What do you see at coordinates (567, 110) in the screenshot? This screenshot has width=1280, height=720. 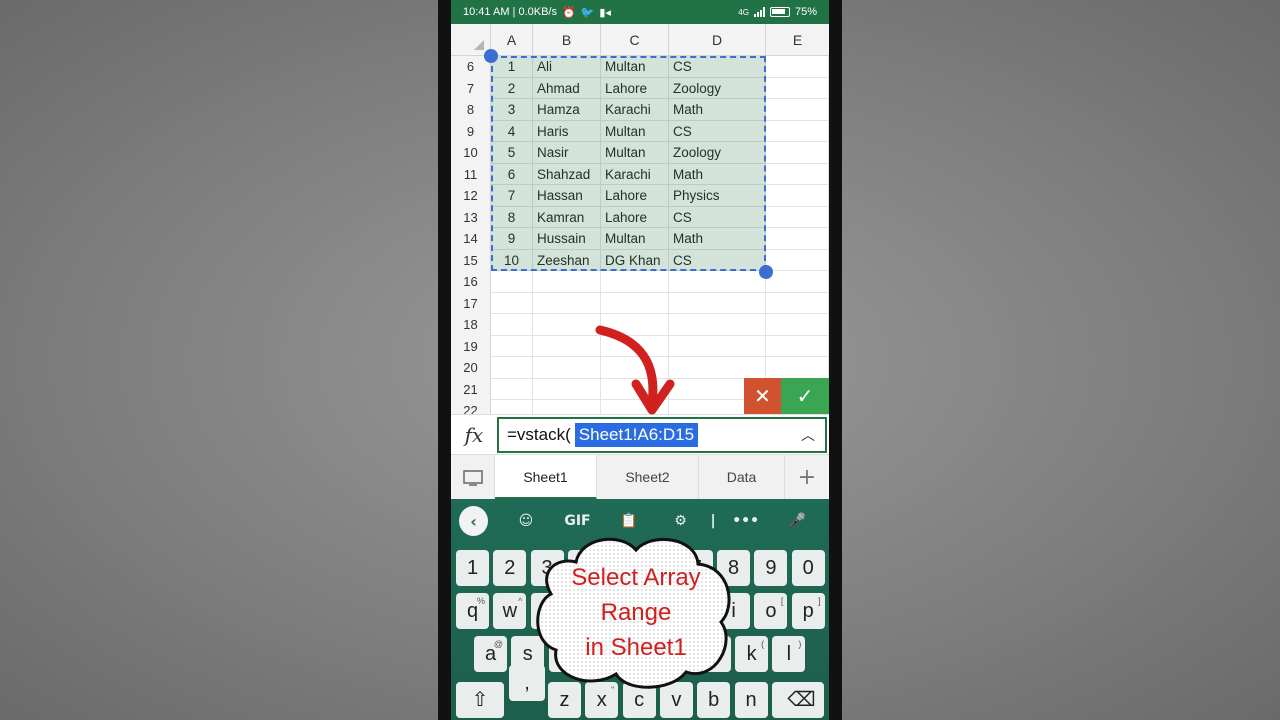 I see `cell-b: Hamza` at bounding box center [567, 110].